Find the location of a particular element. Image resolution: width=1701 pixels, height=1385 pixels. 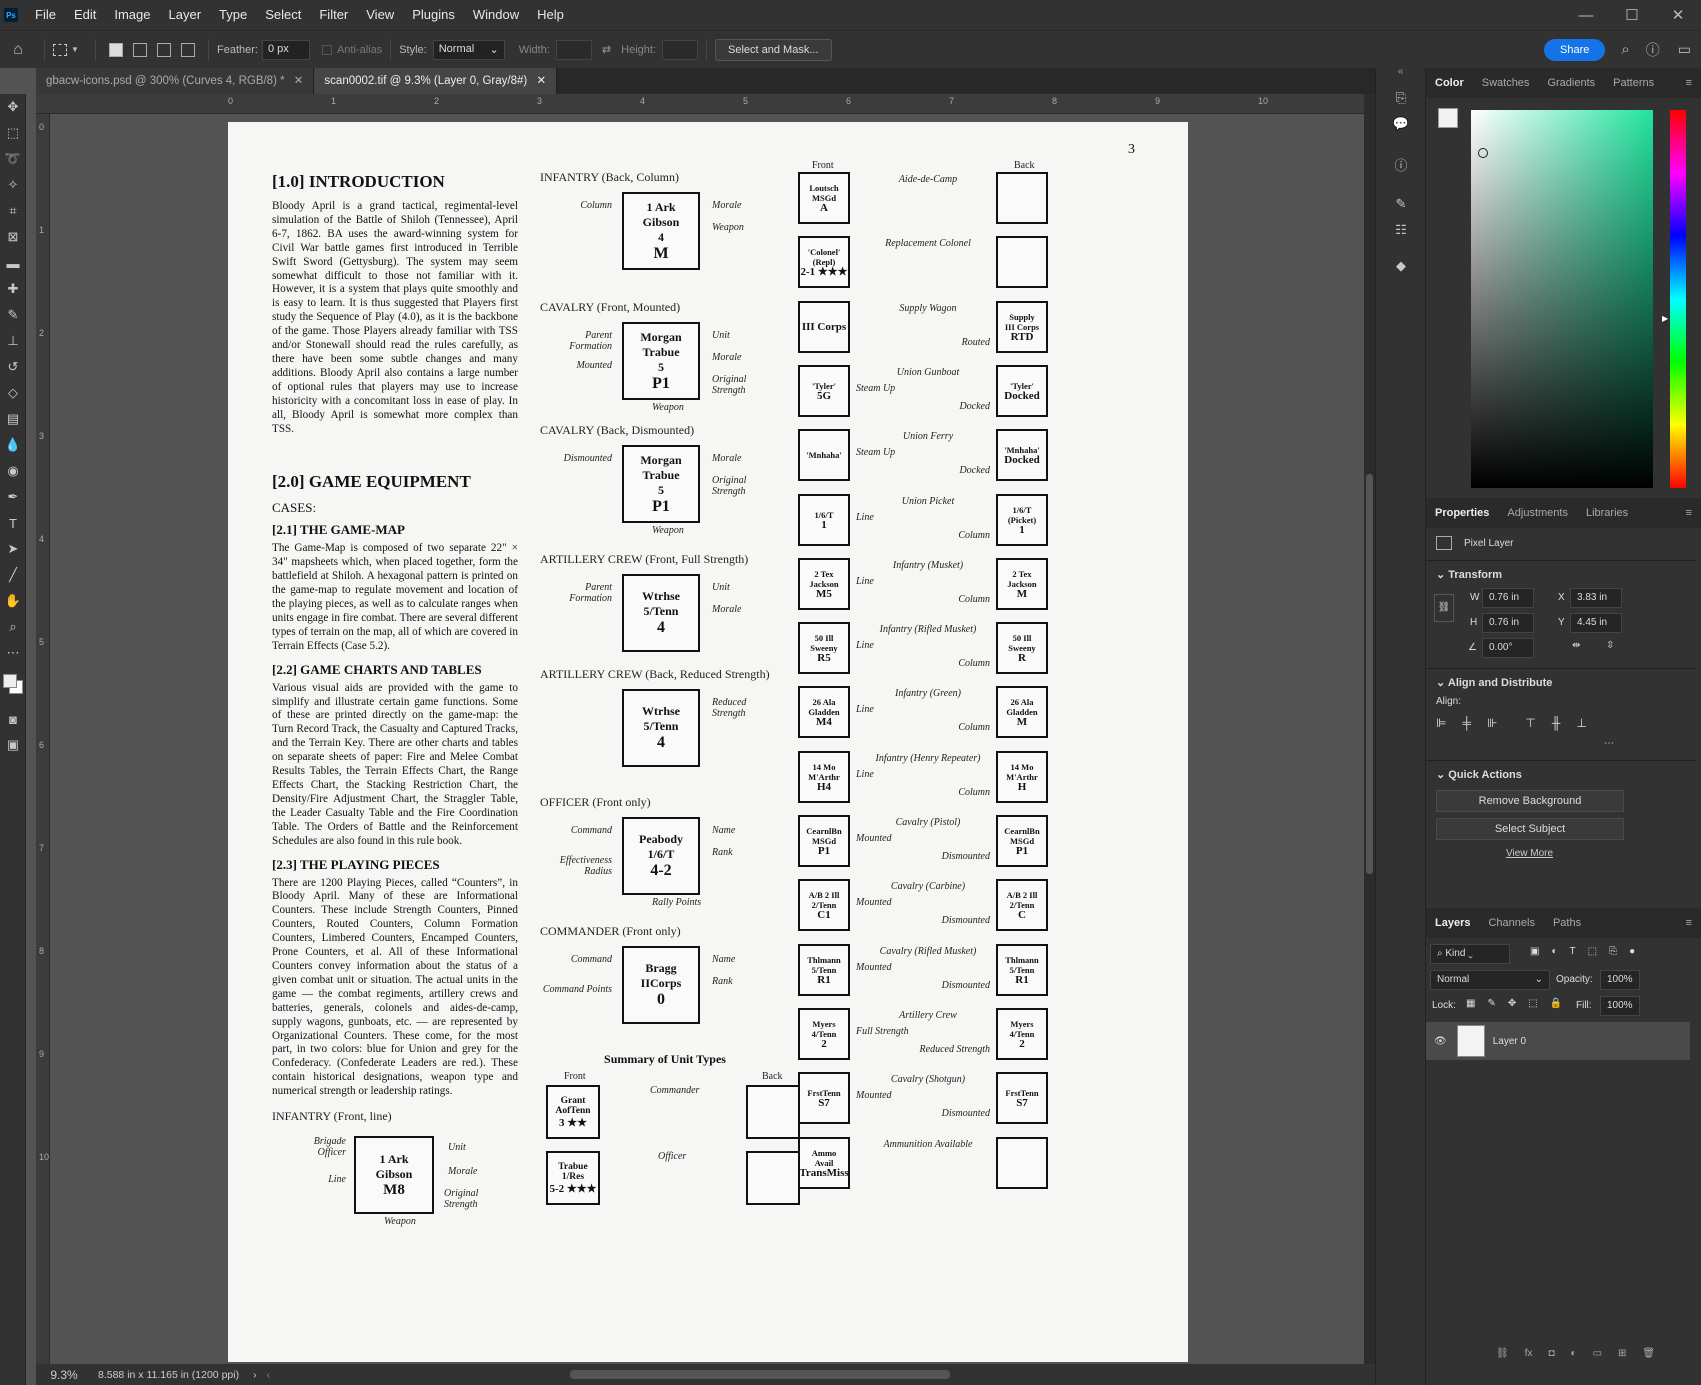

chevron-left-icon: ‹ is located at coordinates (269, 1375).